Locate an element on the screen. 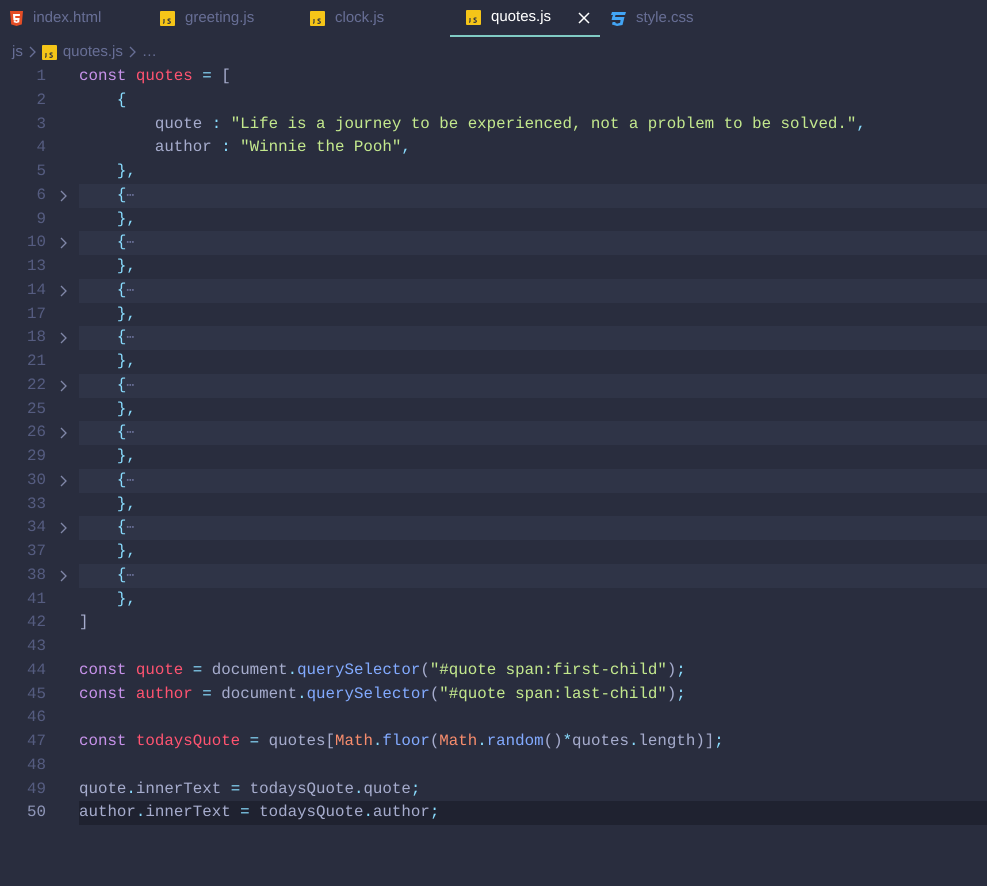 The height and width of the screenshot is (886, 987). line-number: 46 is located at coordinates (36, 717).